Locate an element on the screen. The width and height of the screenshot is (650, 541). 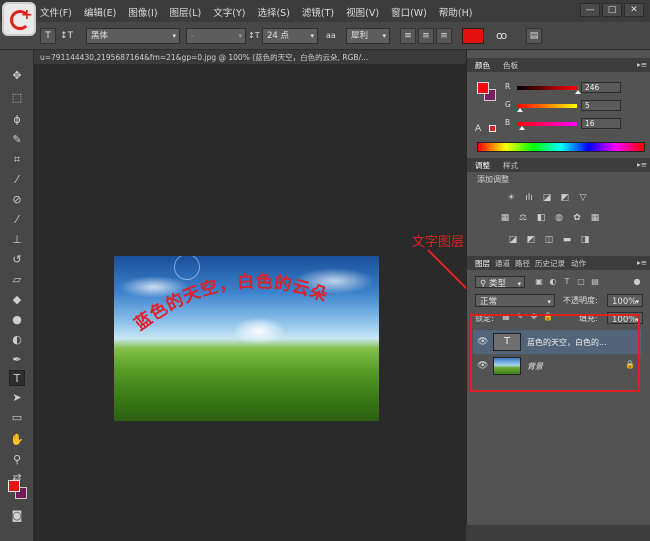
tab-history: 历史记录 is located at coordinates (550, 263).